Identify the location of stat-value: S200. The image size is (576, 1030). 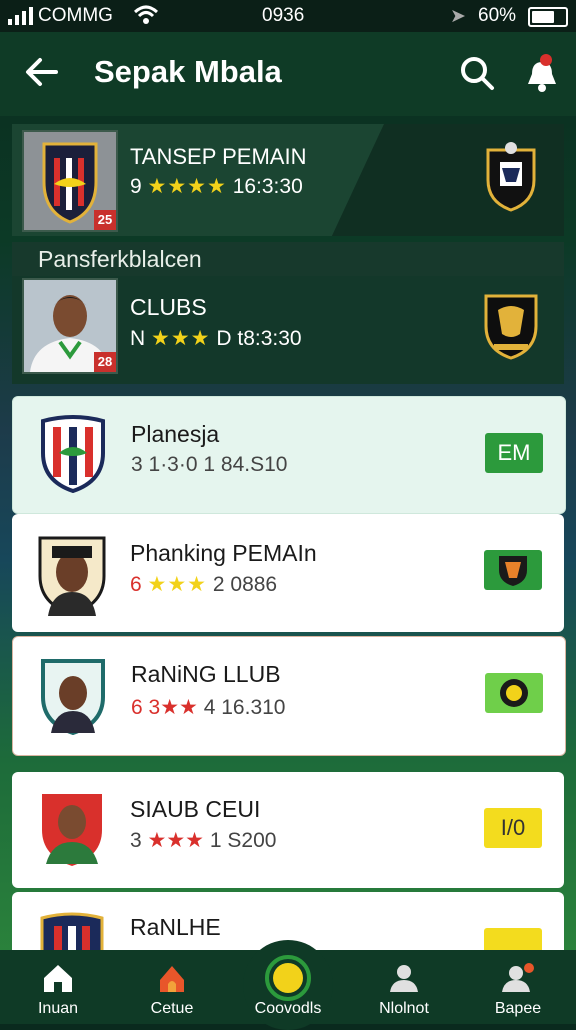
(252, 840).